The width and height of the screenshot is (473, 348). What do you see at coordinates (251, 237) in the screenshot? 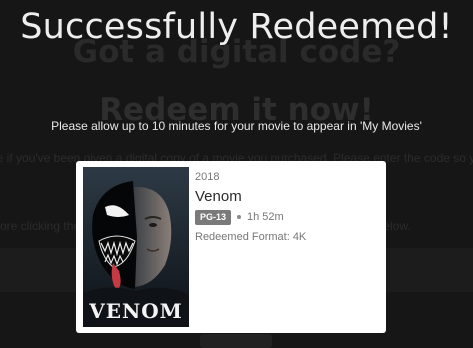
I see `redeemed-format: Redeemed Format: 4K` at bounding box center [251, 237].